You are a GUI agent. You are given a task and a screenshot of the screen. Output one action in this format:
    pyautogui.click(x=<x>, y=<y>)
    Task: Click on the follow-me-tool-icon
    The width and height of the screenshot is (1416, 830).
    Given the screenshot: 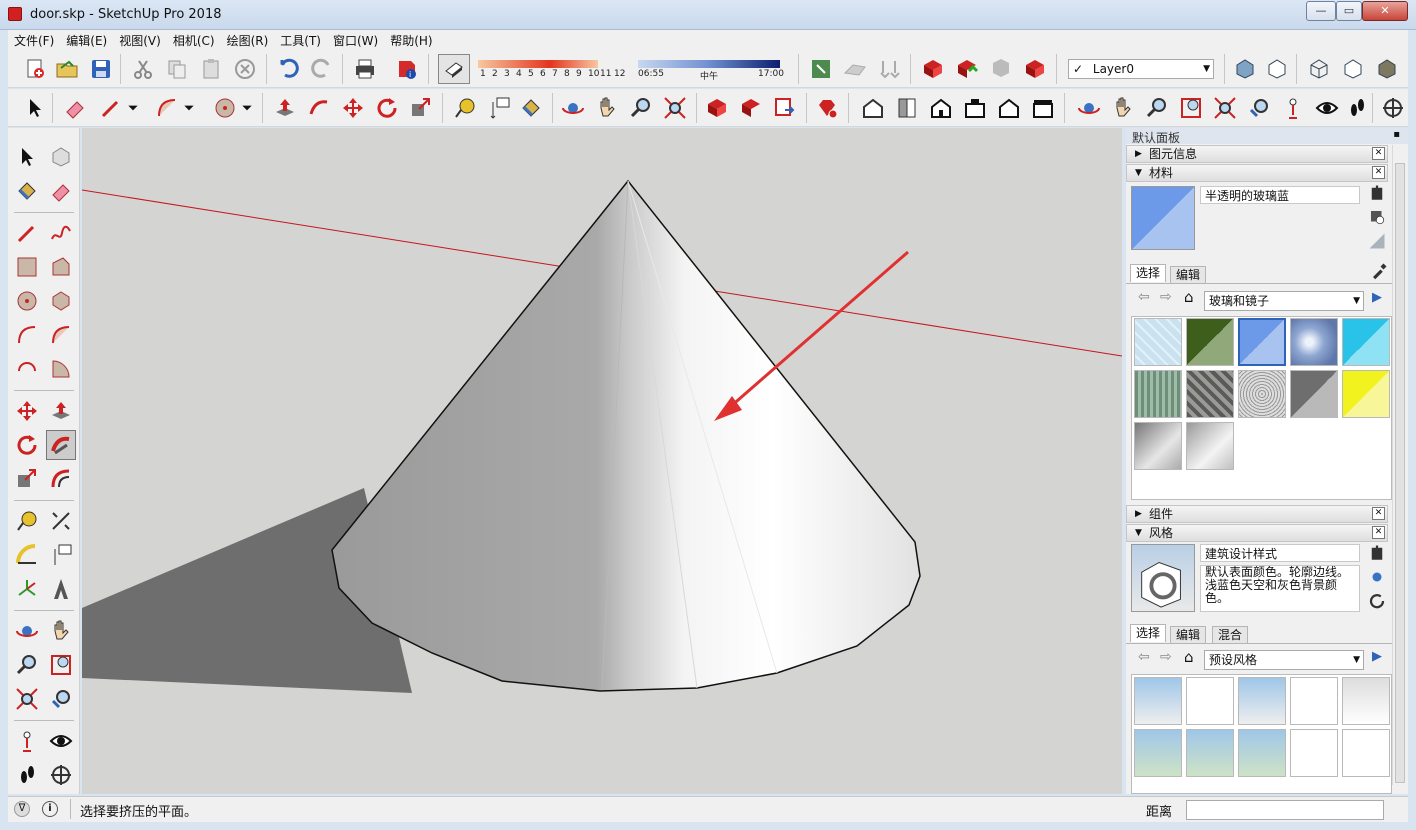 What is the action you would take?
    pyautogui.click(x=319, y=108)
    